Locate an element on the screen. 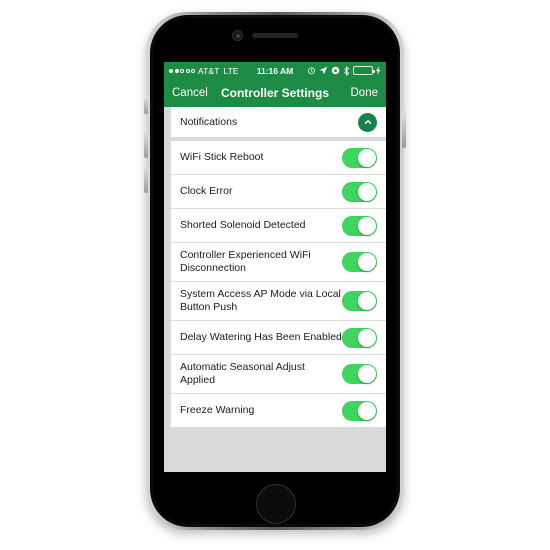 Image resolution: width=550 pixels, height=550 pixels. row-label: Clock Error is located at coordinates (206, 191).